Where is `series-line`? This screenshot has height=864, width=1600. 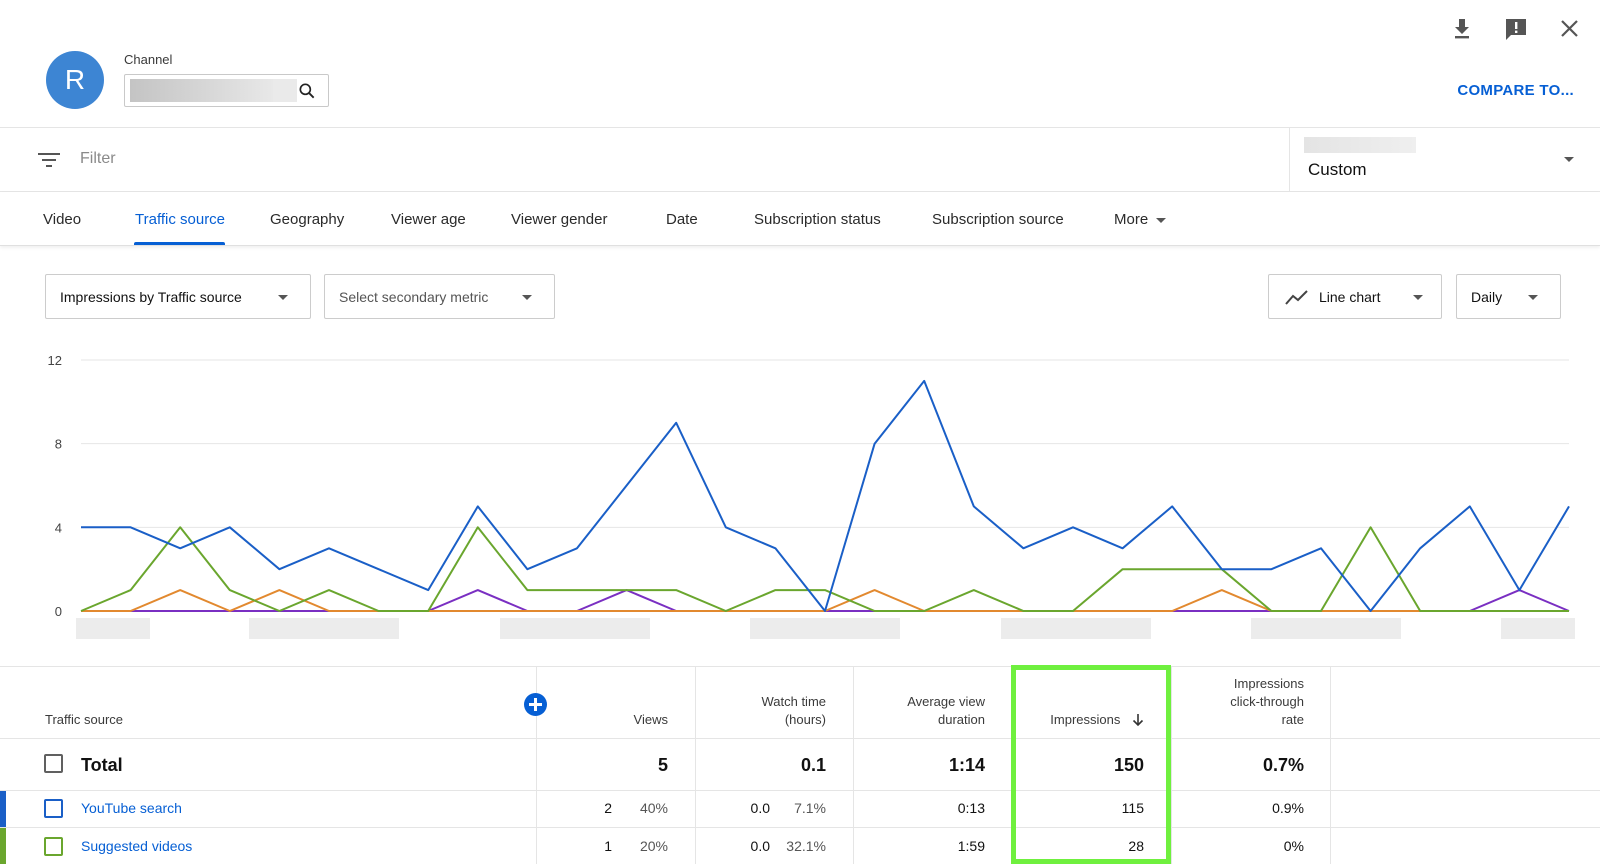
series-line is located at coordinates (824, 569).